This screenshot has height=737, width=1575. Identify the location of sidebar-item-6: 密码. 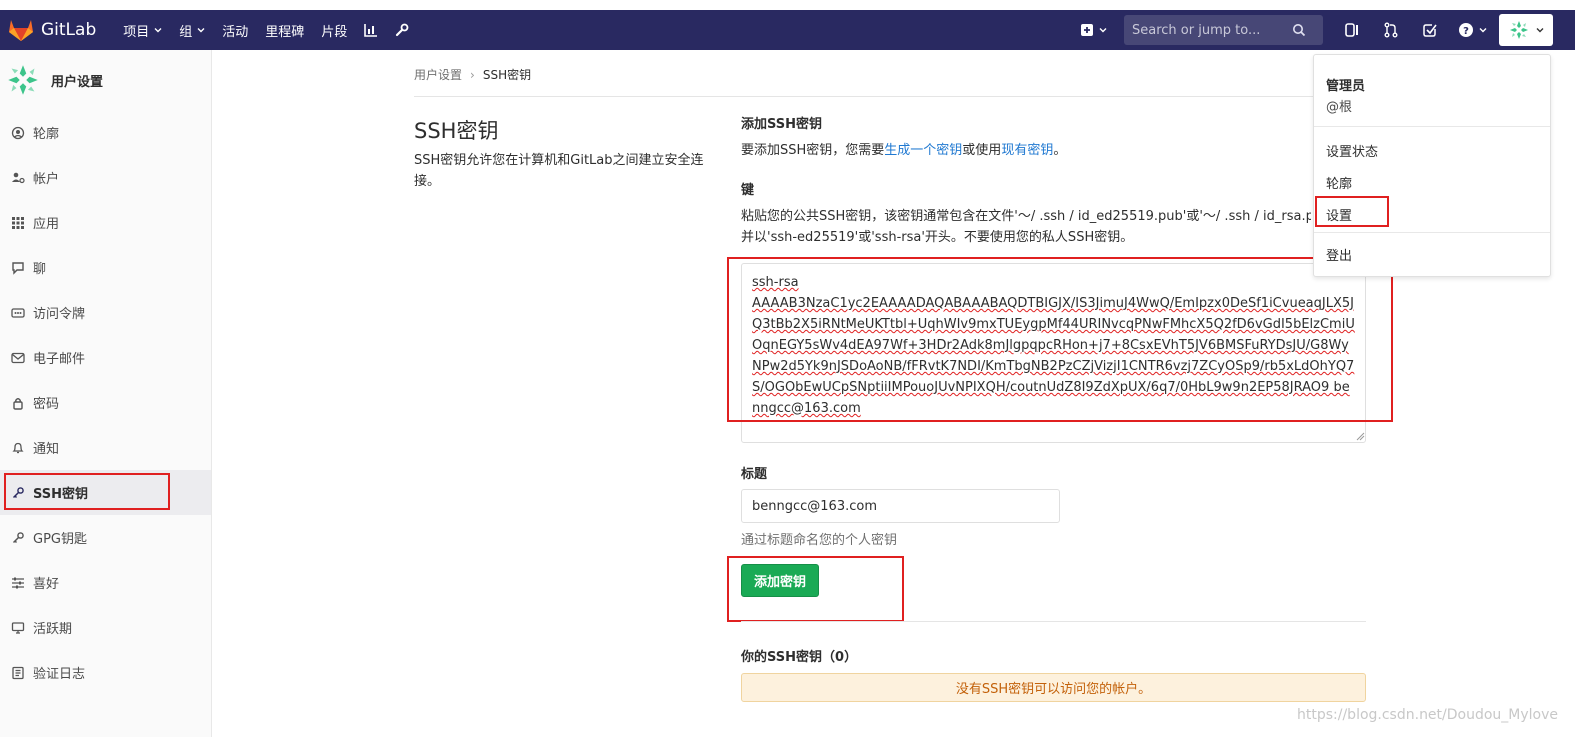
(105, 402).